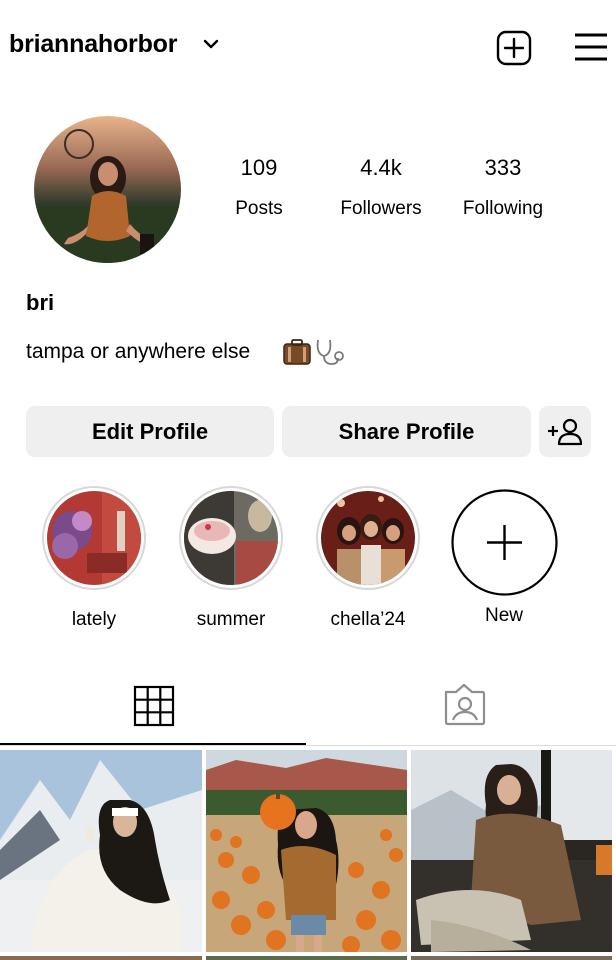 The height and width of the screenshot is (960, 616). I want to click on suitcase-stethoscope-emoji-icon, so click(313, 352).